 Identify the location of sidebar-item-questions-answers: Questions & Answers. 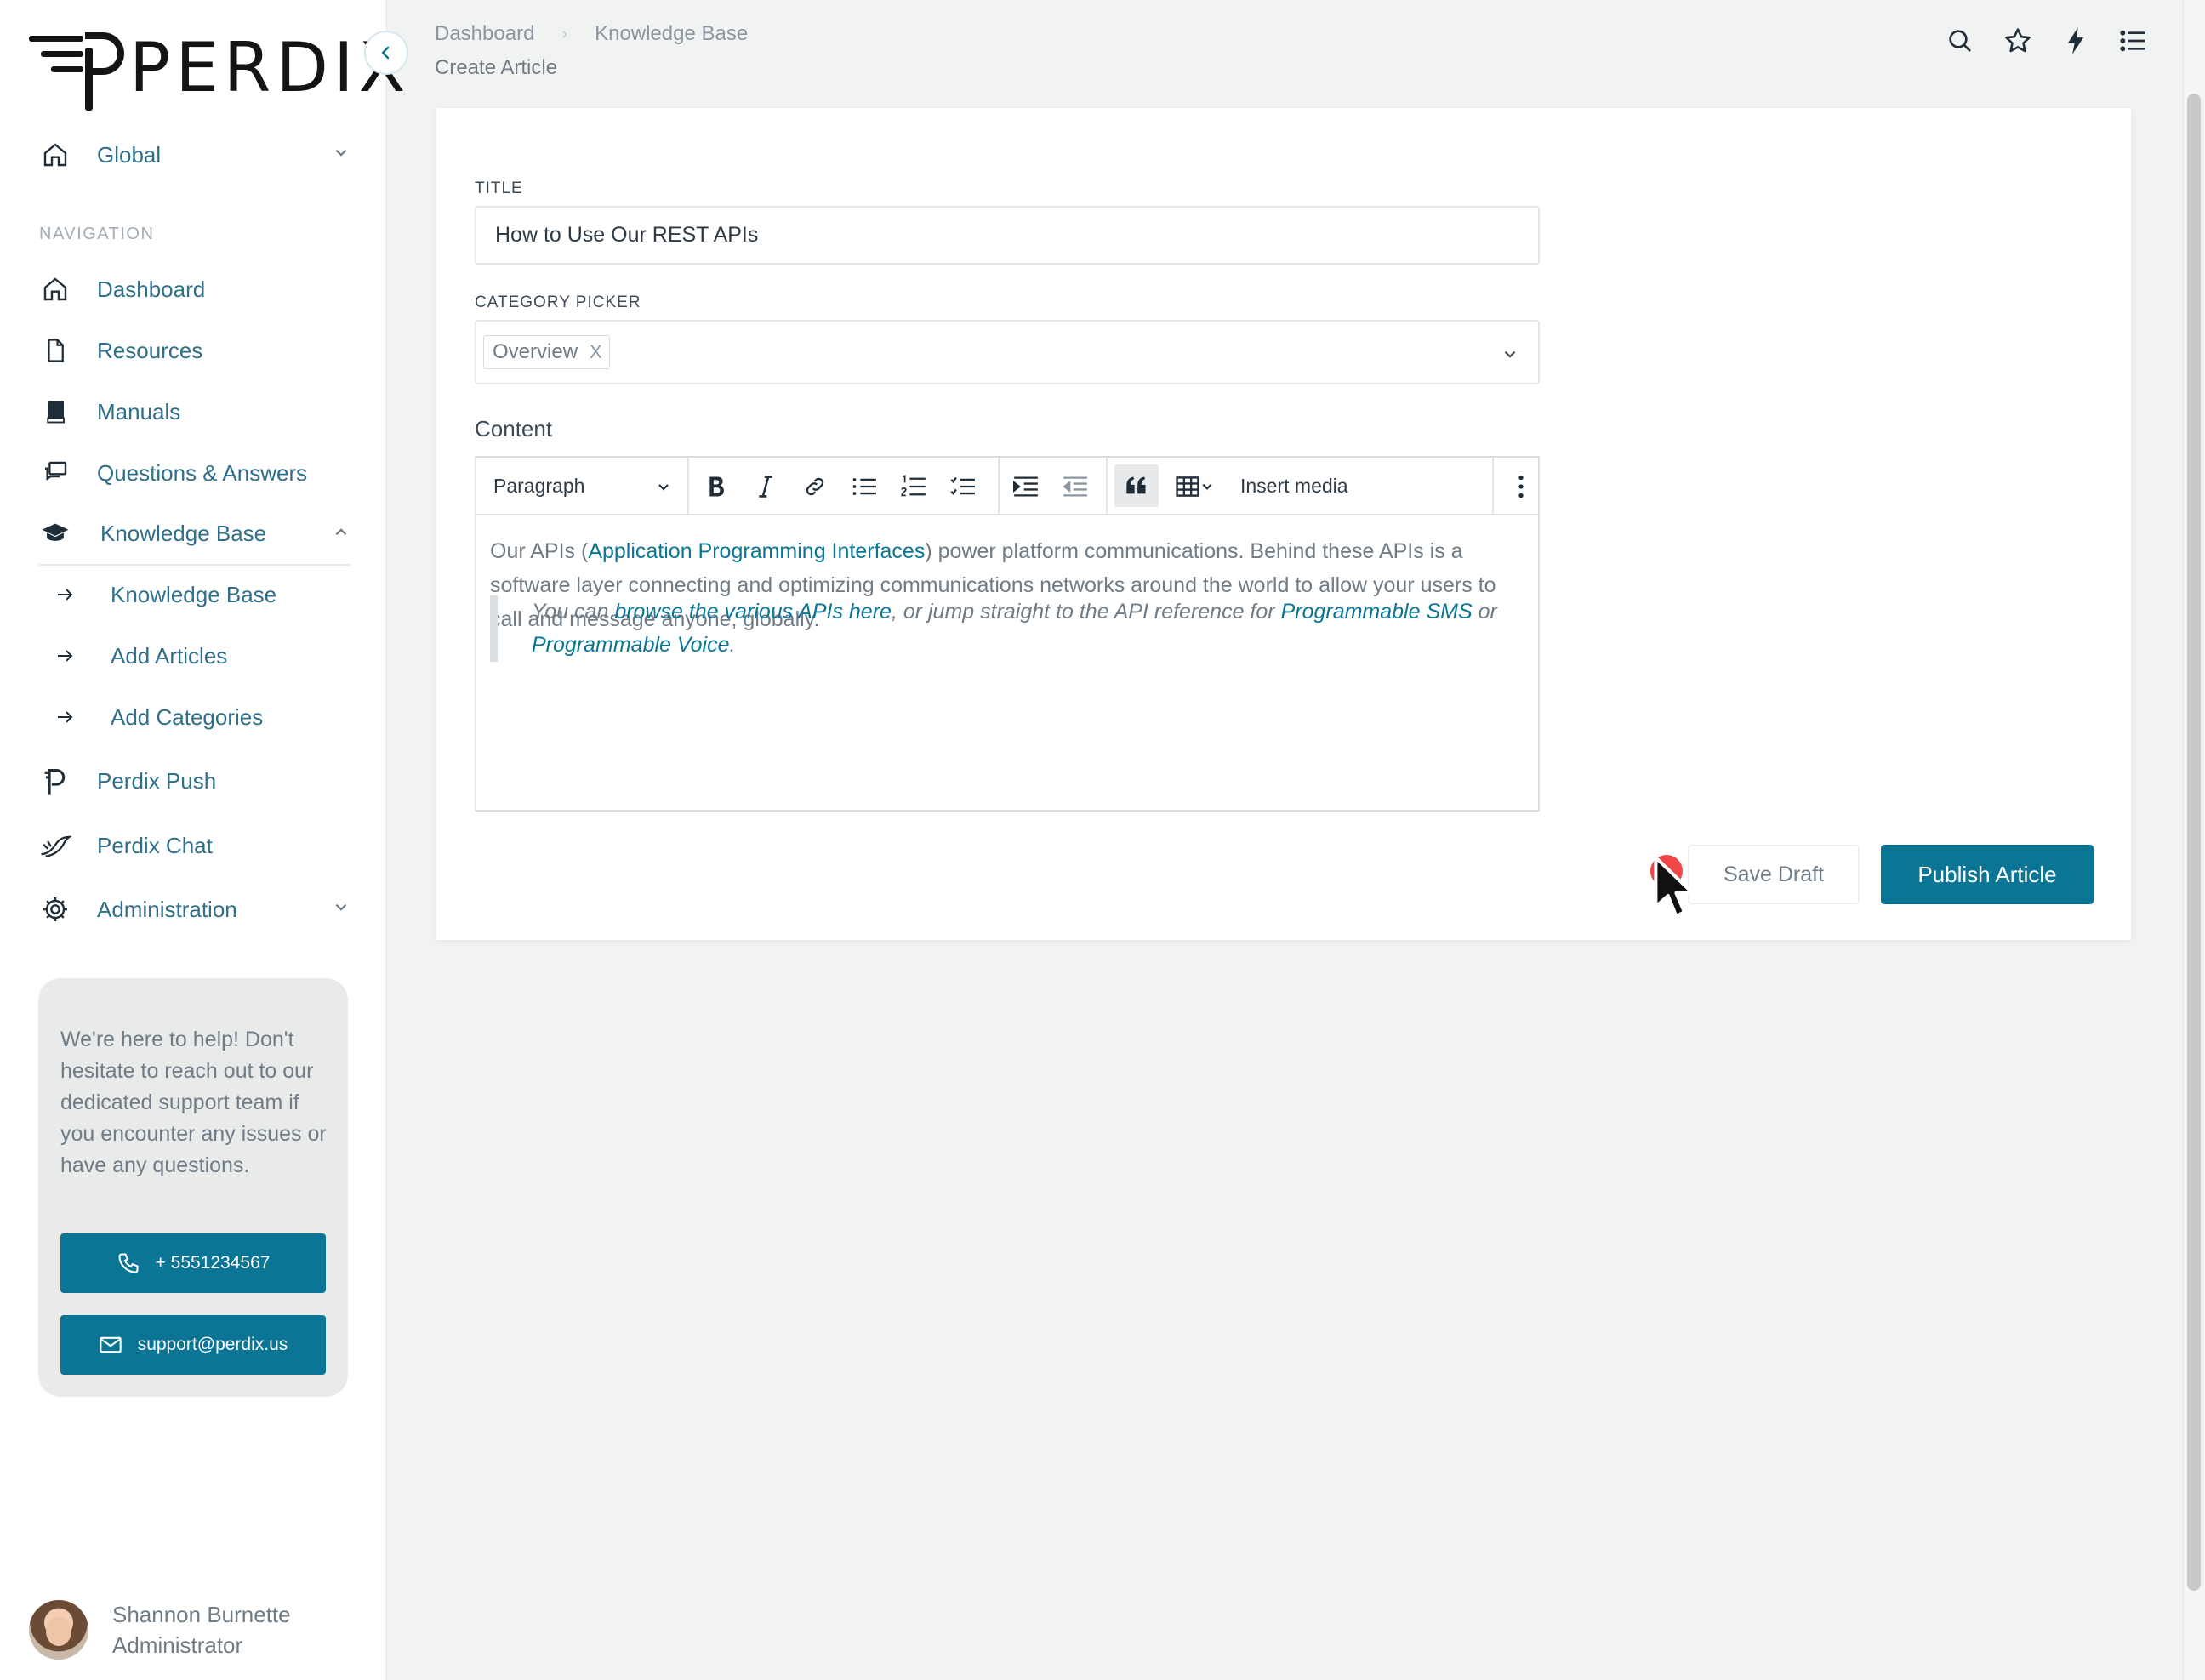
(194, 473).